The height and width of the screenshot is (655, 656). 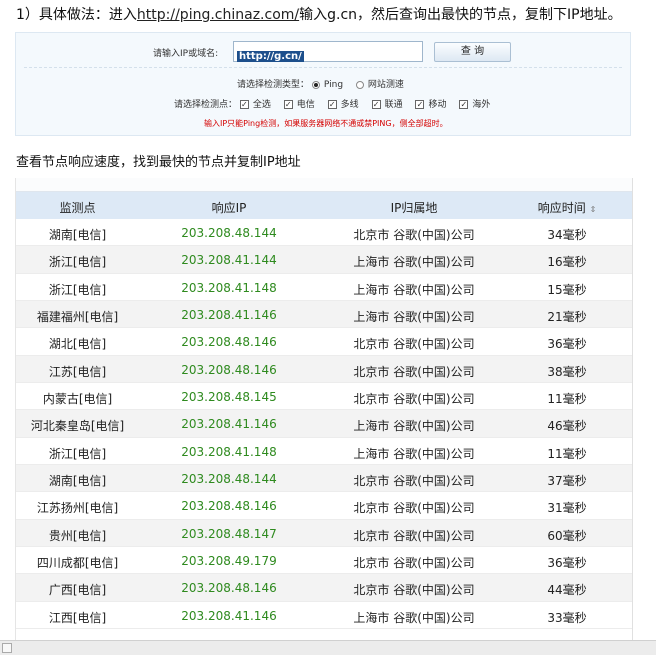 I want to click on cell-response-time: 16毫秒, so click(x=567, y=262).